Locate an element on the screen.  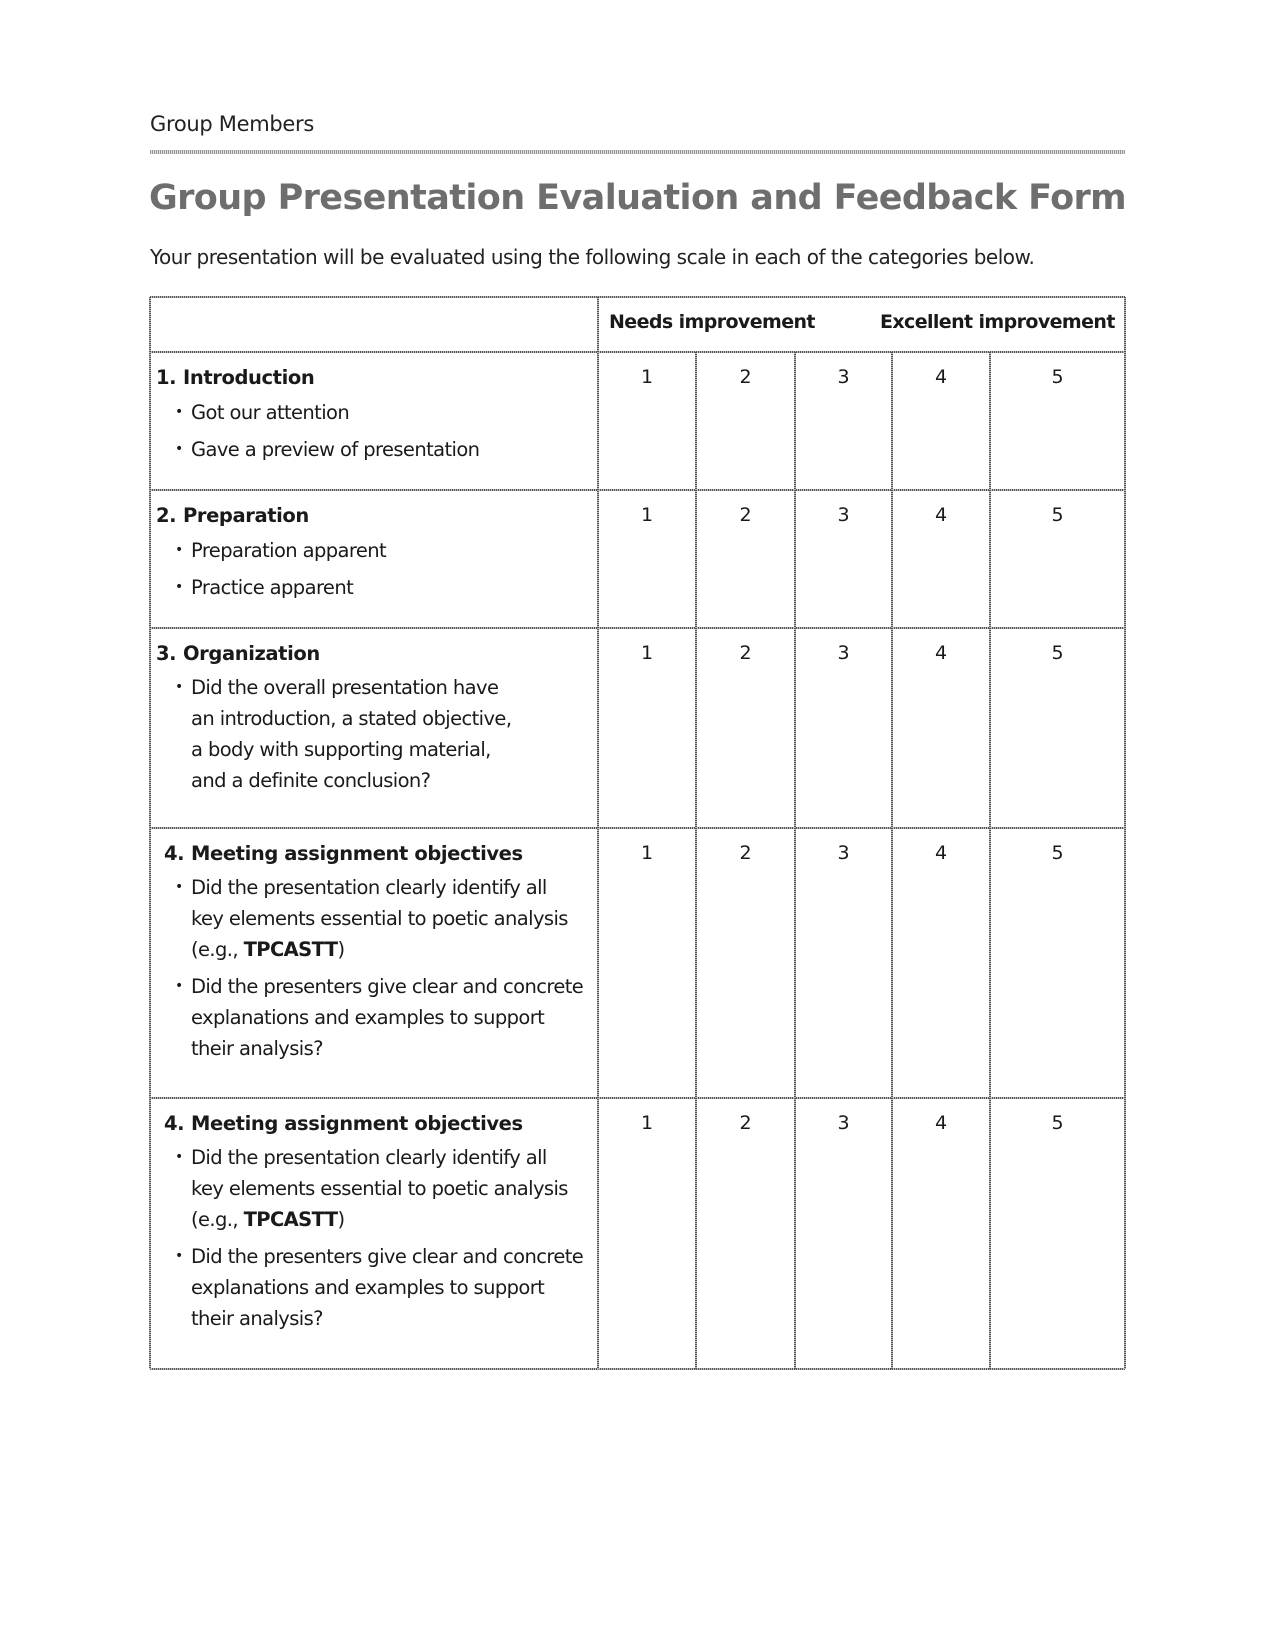
criteria-text: Preparation apparent is located at coordinates (289, 550).